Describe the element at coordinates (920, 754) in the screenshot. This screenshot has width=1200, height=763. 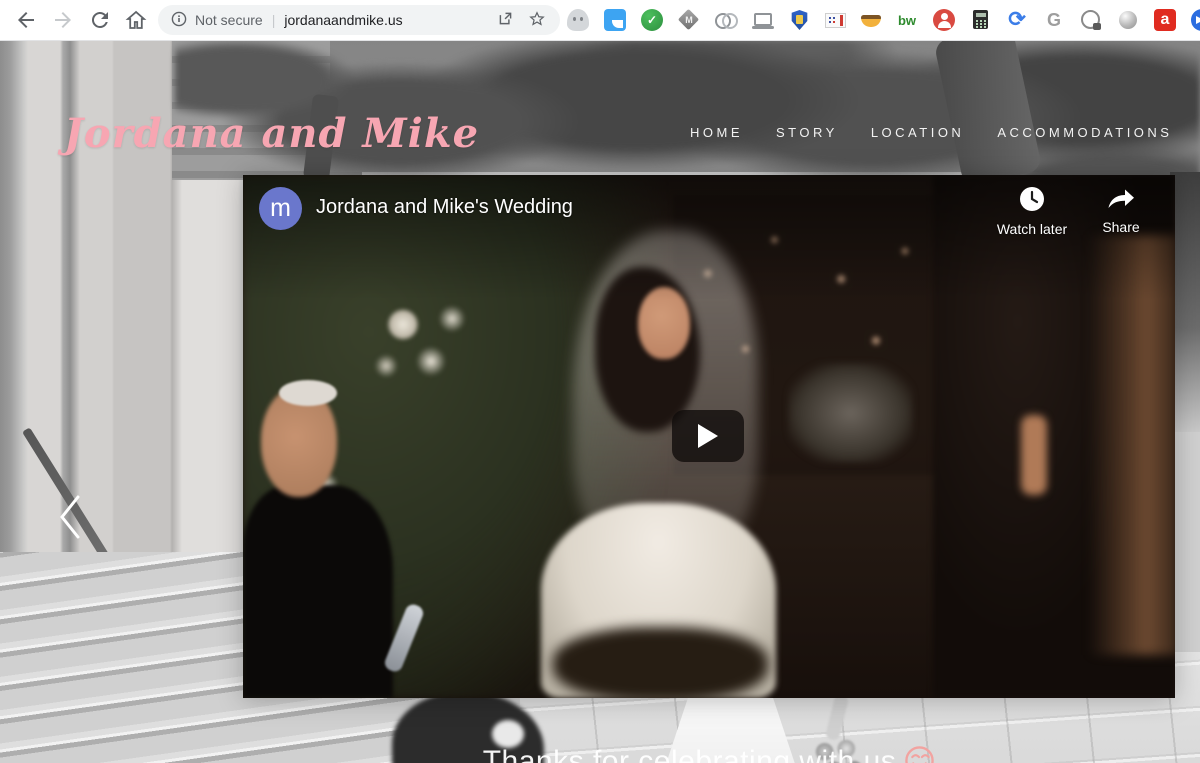
I see `winking-emoji-icon` at that location.